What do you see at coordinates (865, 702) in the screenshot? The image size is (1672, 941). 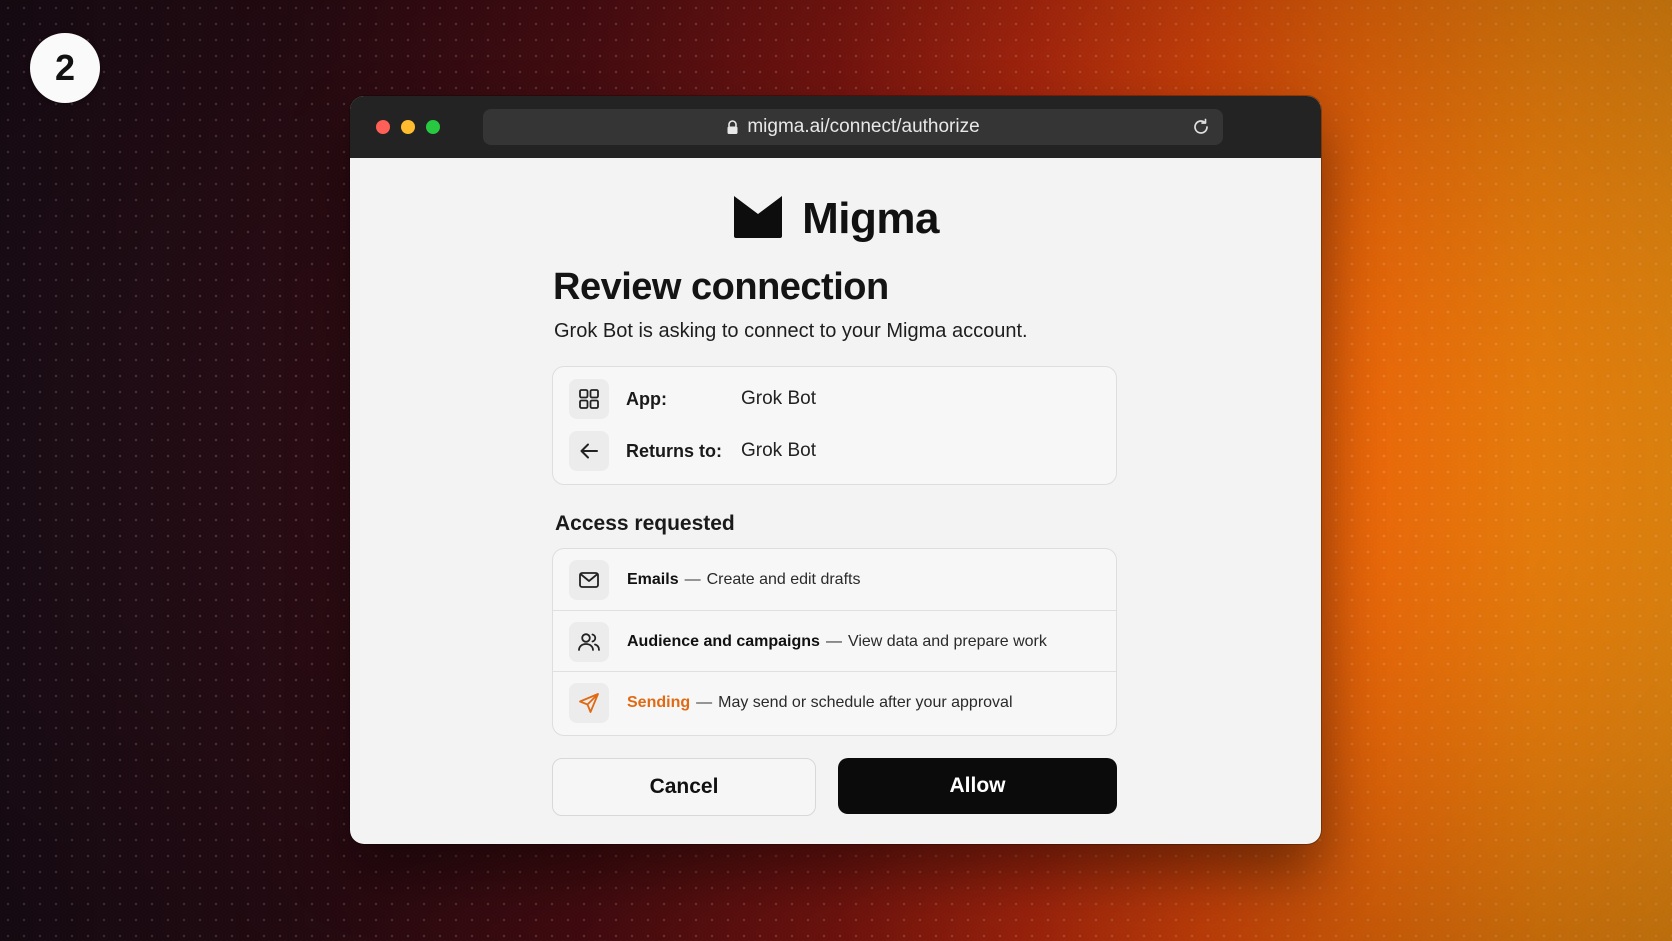 I see `access-desc-sending: May send or schedule after your approval` at bounding box center [865, 702].